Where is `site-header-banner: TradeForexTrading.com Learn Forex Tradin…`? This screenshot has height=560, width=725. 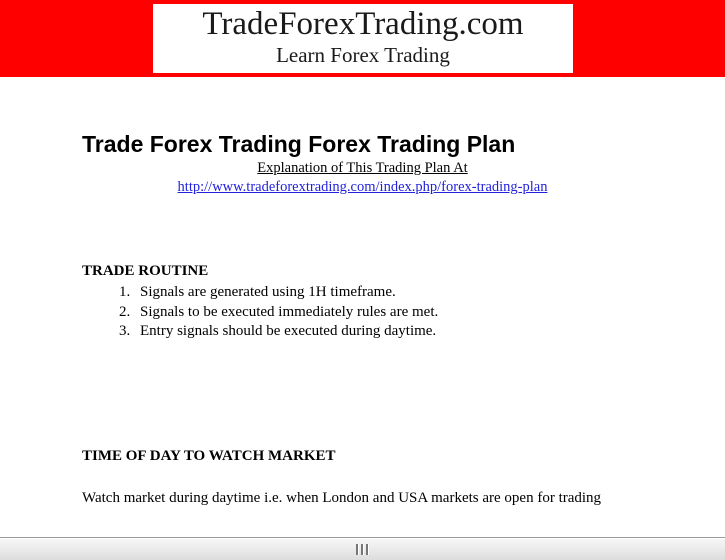 site-header-banner: TradeForexTrading.com Learn Forex Tradin… is located at coordinates (362, 38).